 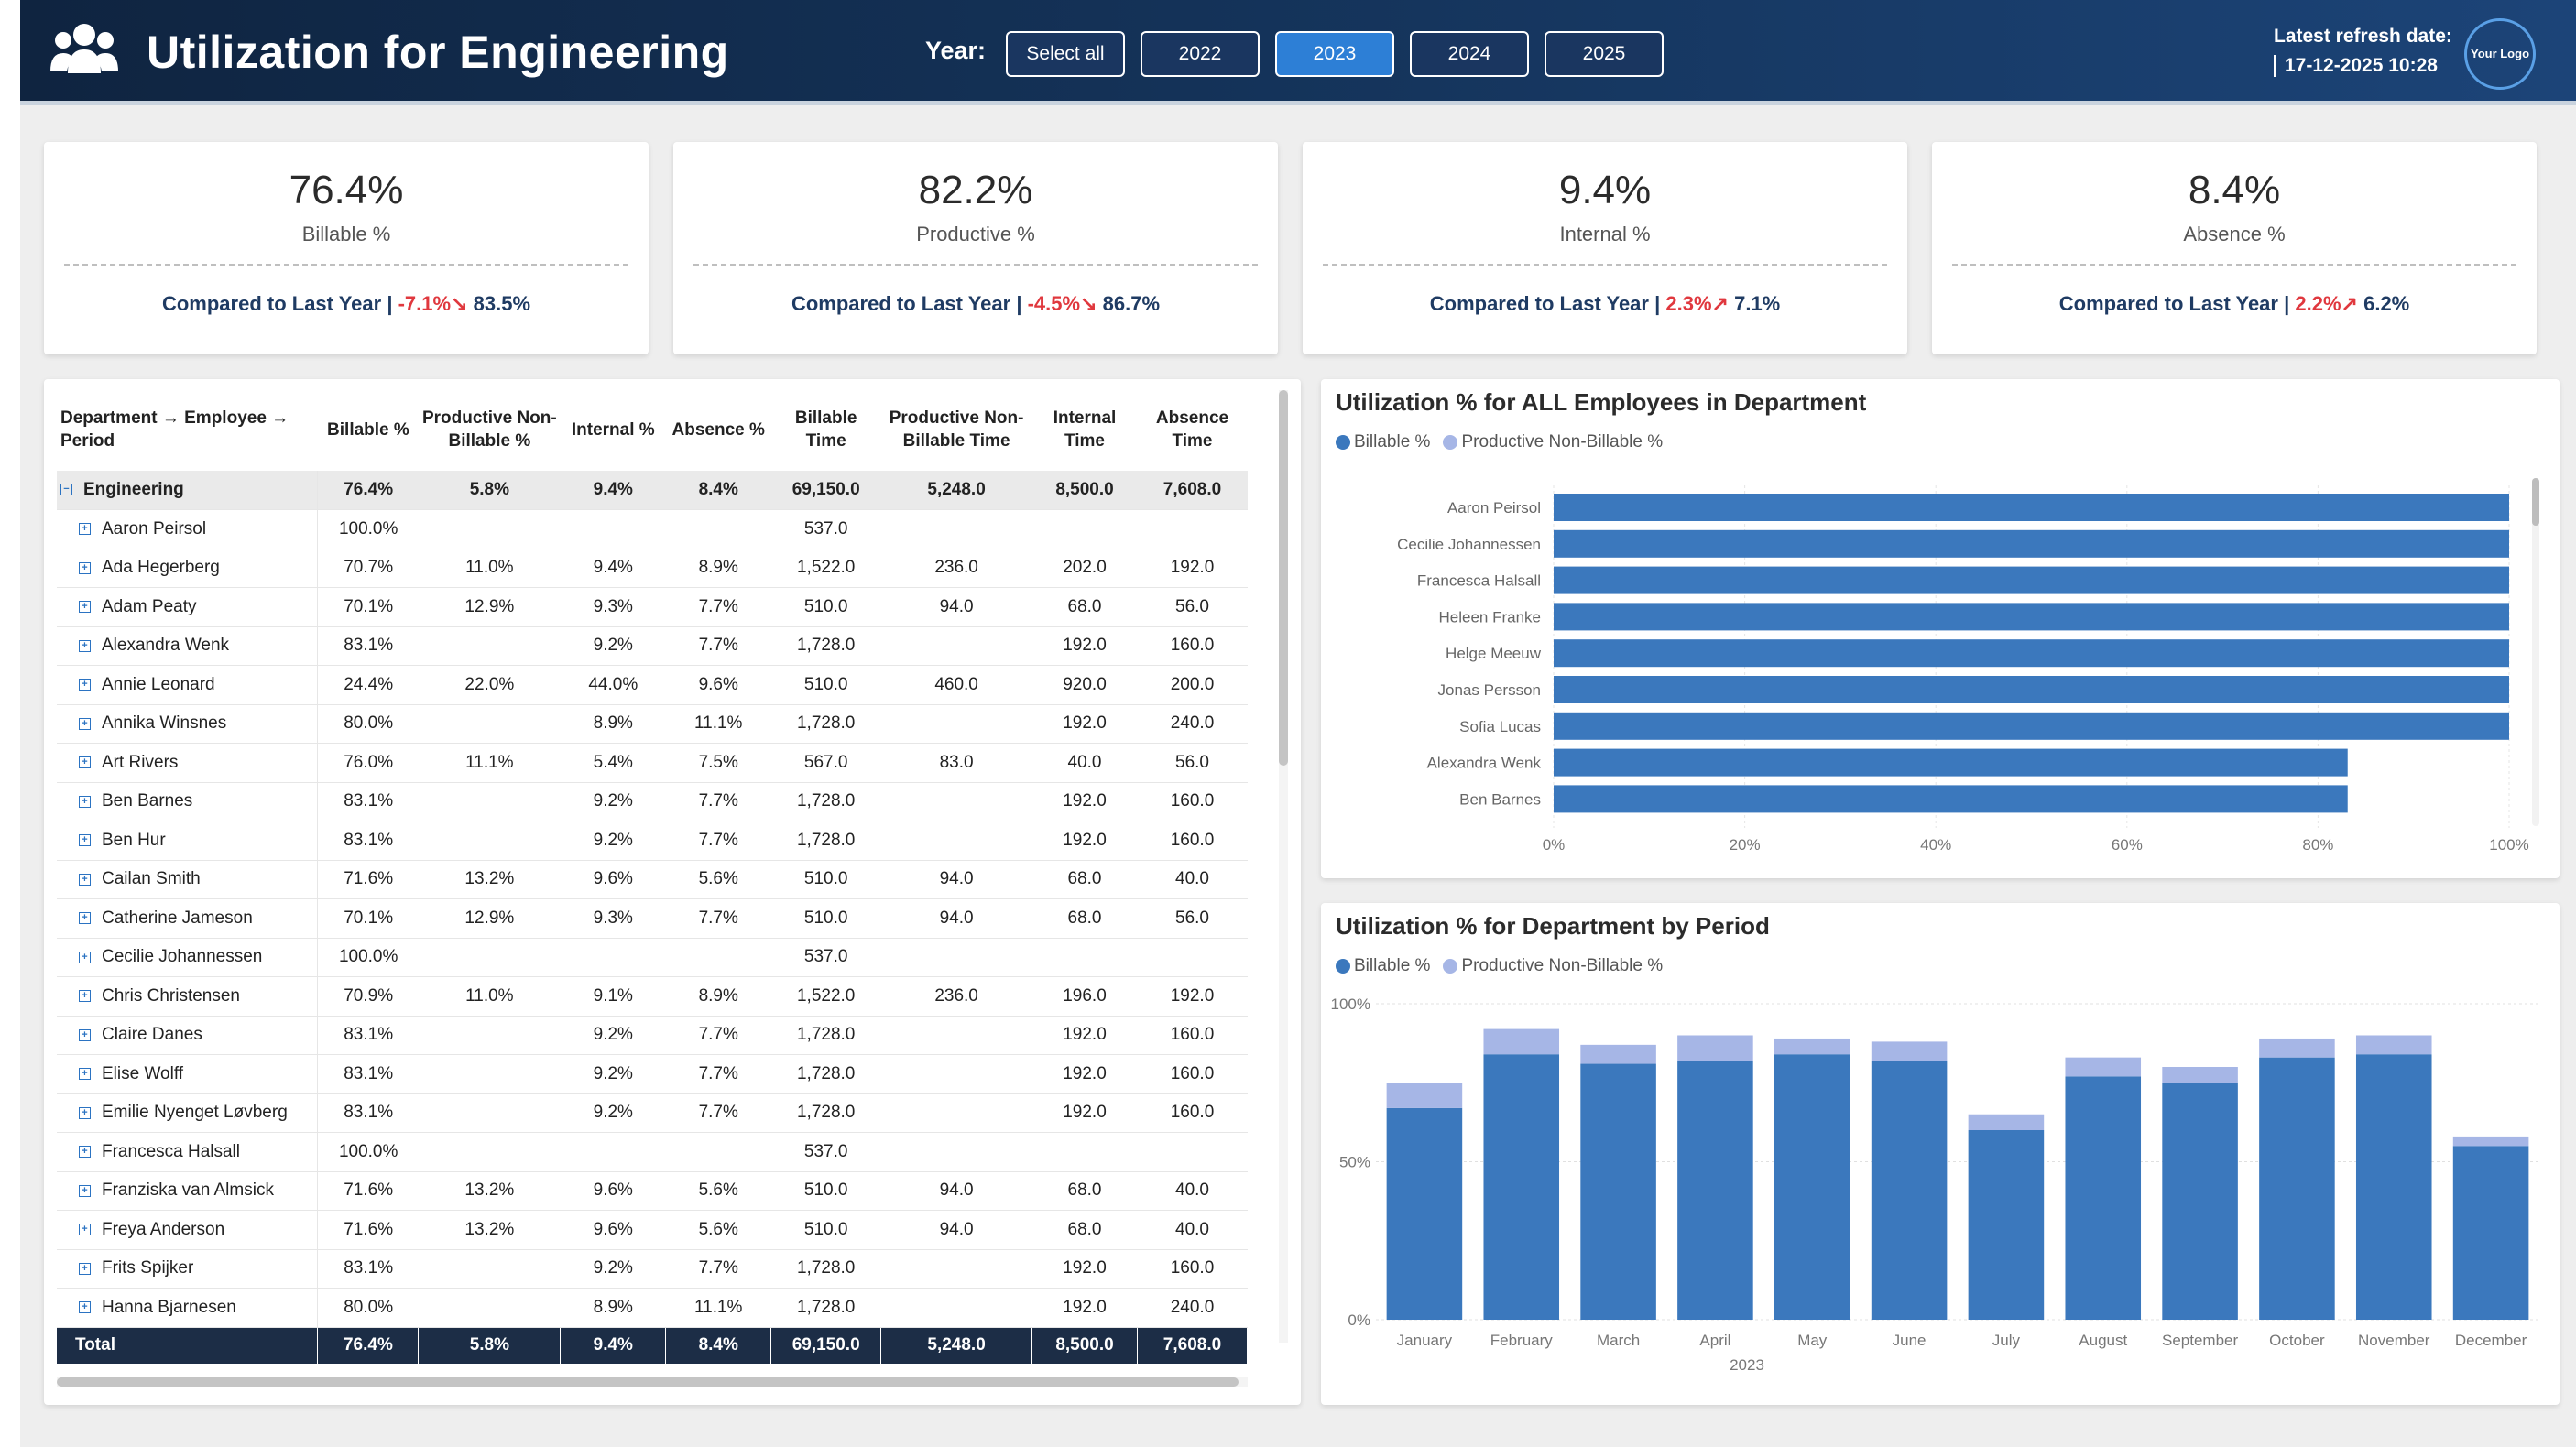 I want to click on row-label-wrap: + Chris Christensen, so click(x=150, y=996).